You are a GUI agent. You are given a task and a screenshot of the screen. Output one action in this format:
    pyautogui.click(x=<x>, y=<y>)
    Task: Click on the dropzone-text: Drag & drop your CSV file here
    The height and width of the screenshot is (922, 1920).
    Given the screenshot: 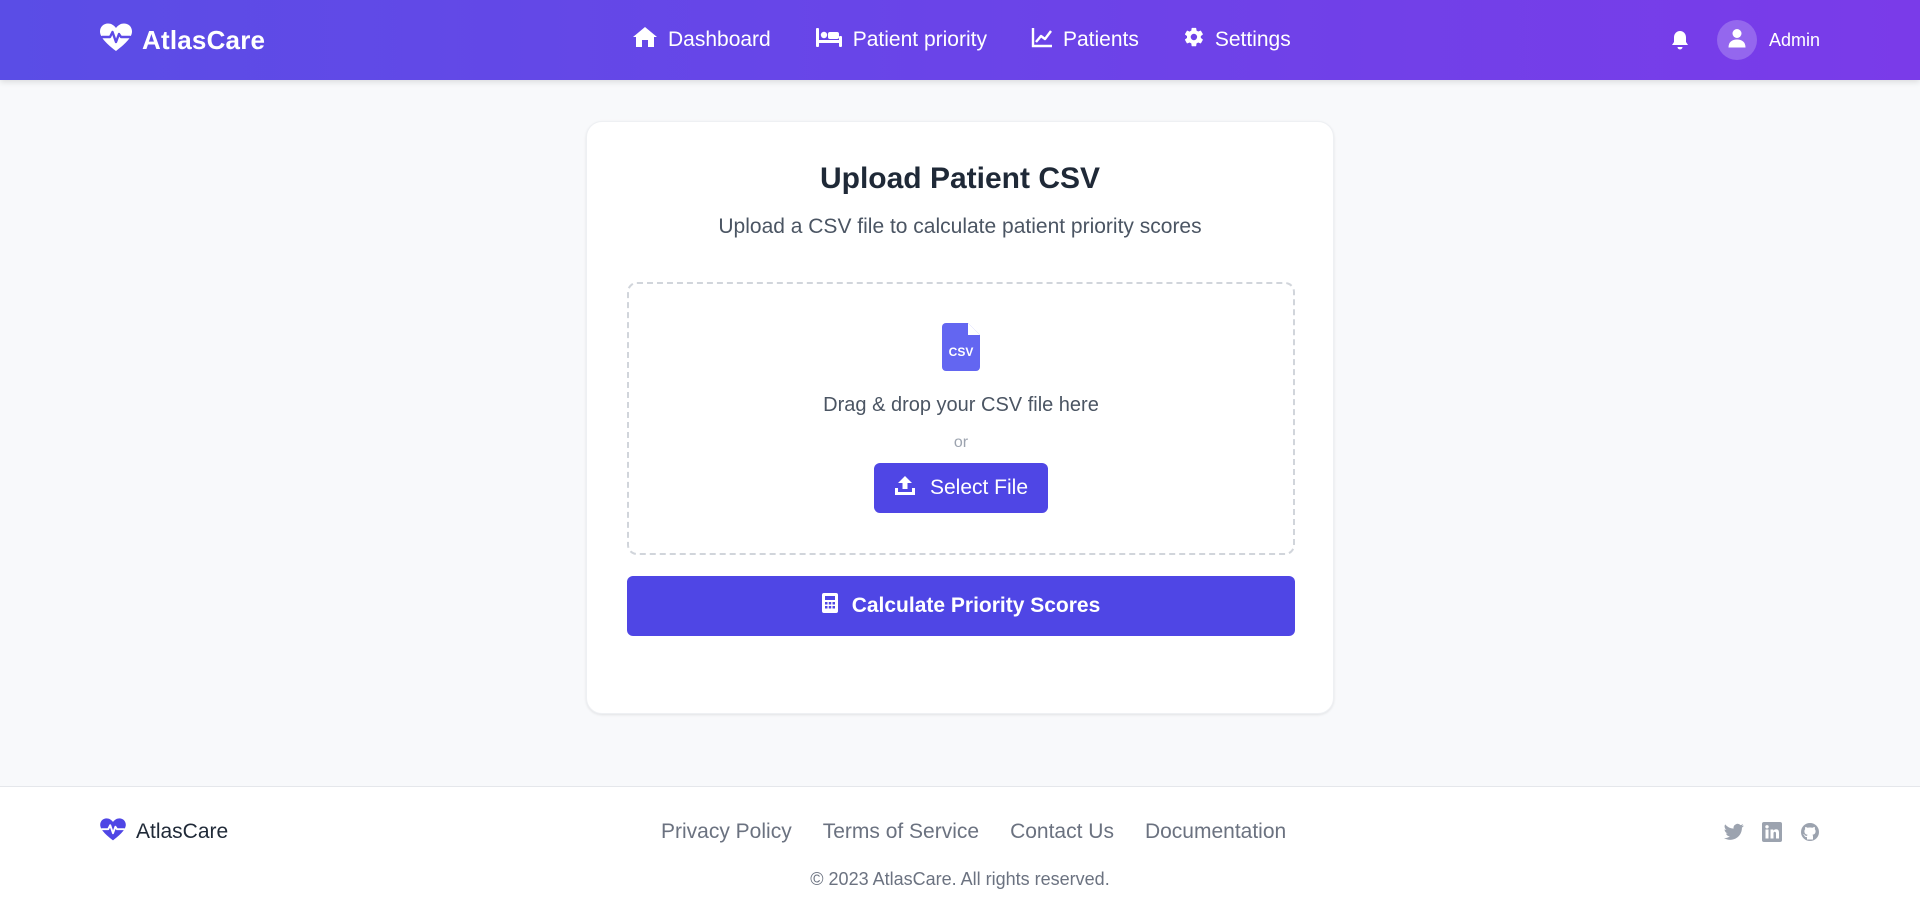 What is the action you would take?
    pyautogui.click(x=961, y=405)
    